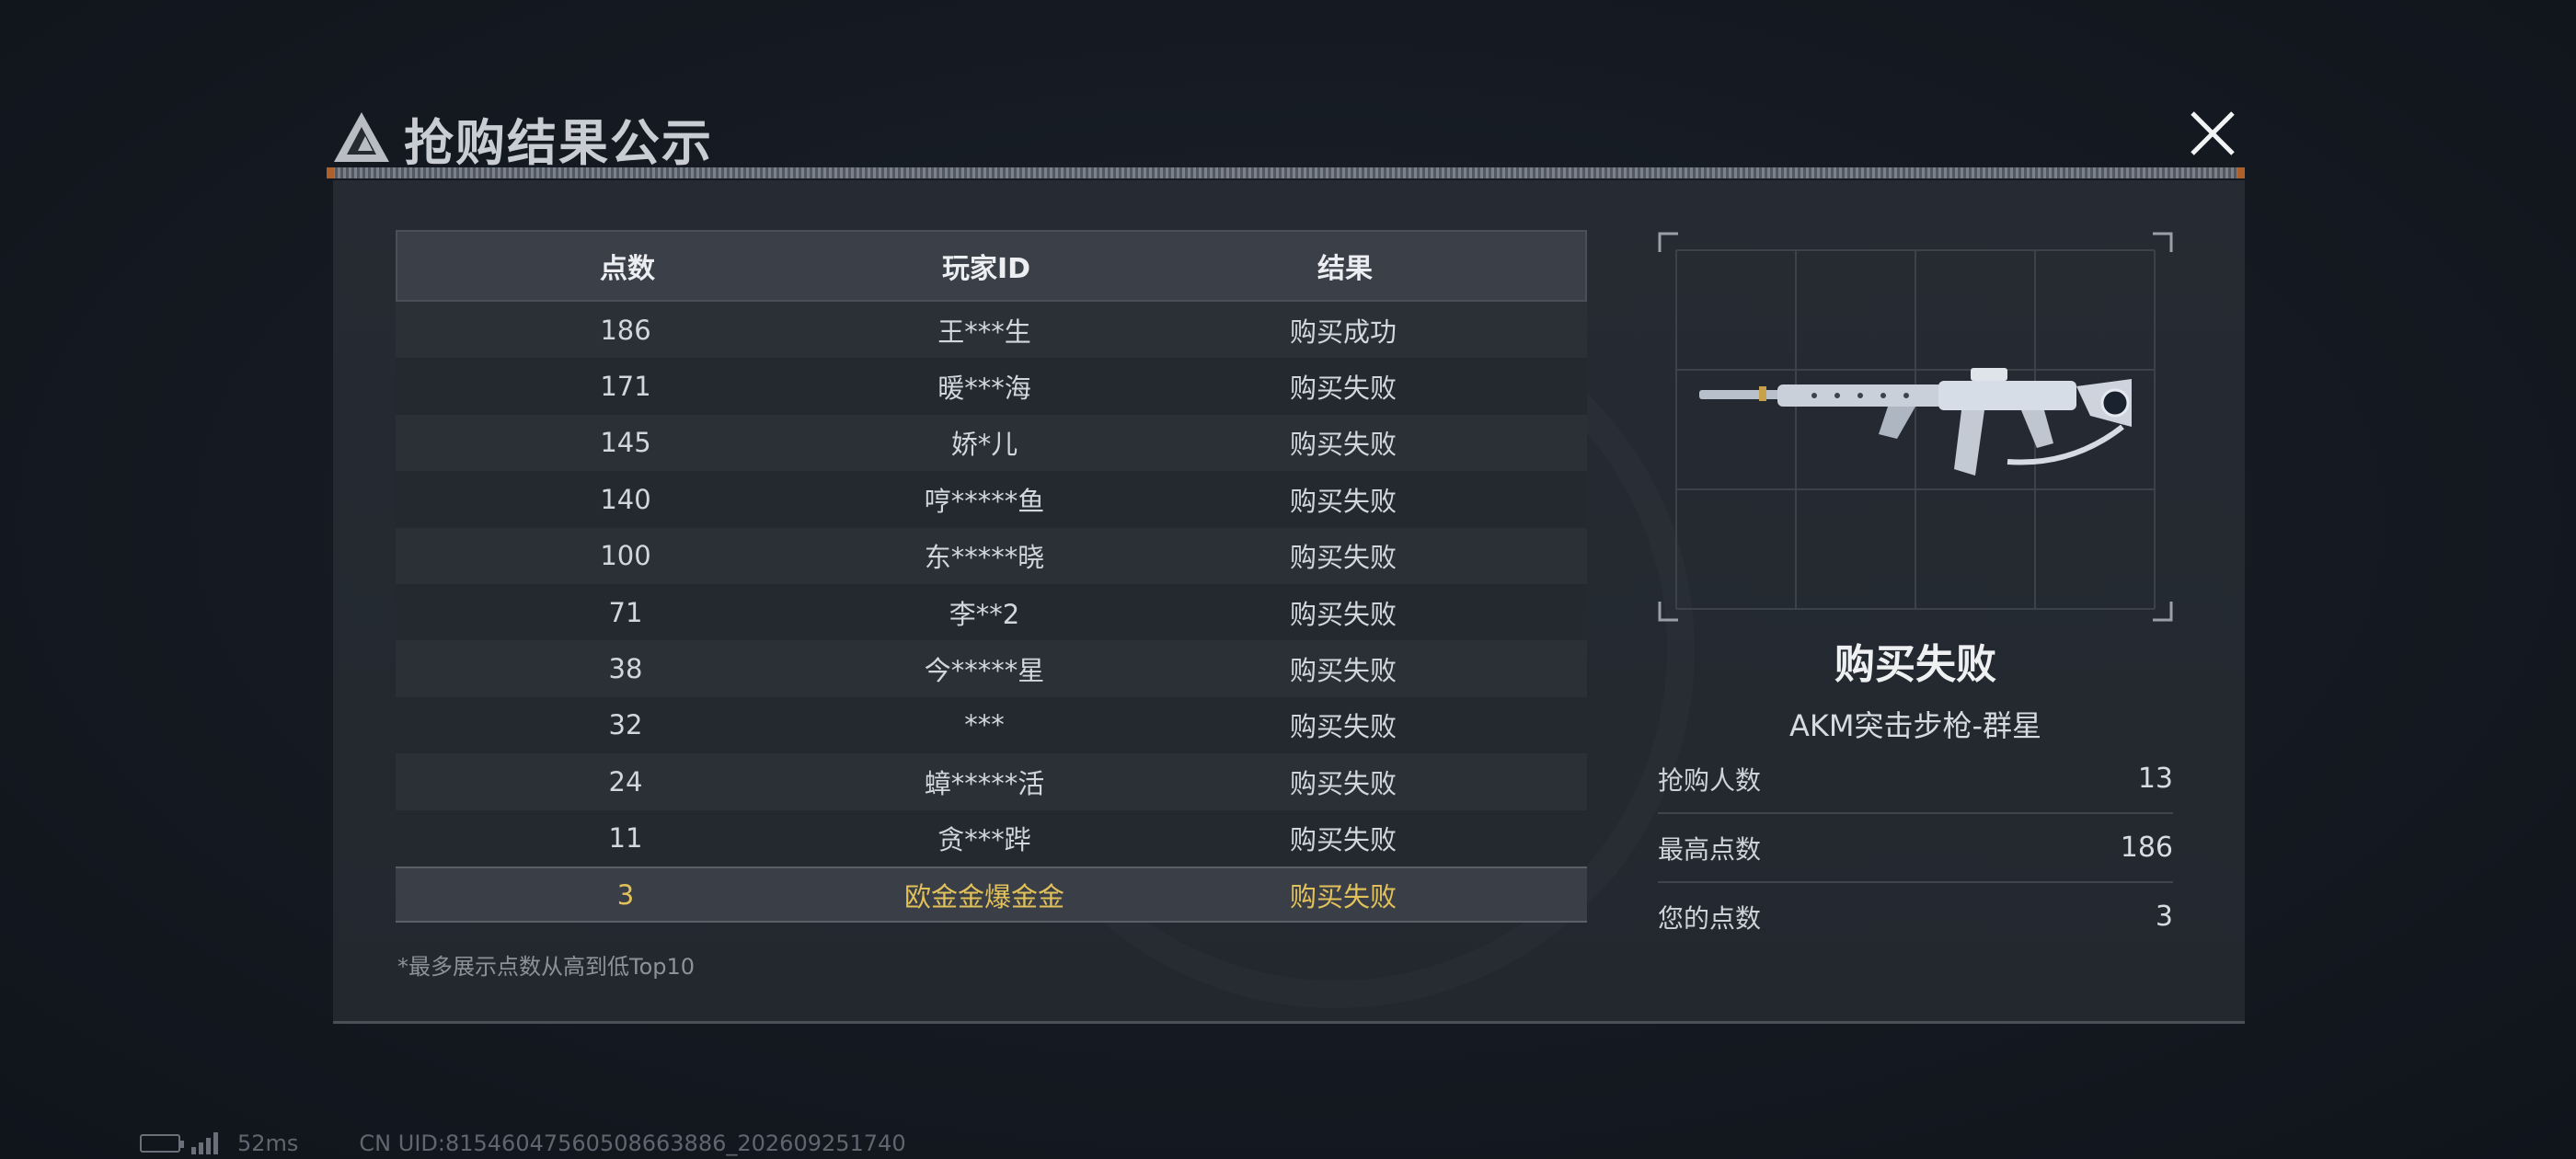 The width and height of the screenshot is (2576, 1159). Describe the element at coordinates (1915, 779) in the screenshot. I see `stat-participants: 抢购人数 13` at that location.